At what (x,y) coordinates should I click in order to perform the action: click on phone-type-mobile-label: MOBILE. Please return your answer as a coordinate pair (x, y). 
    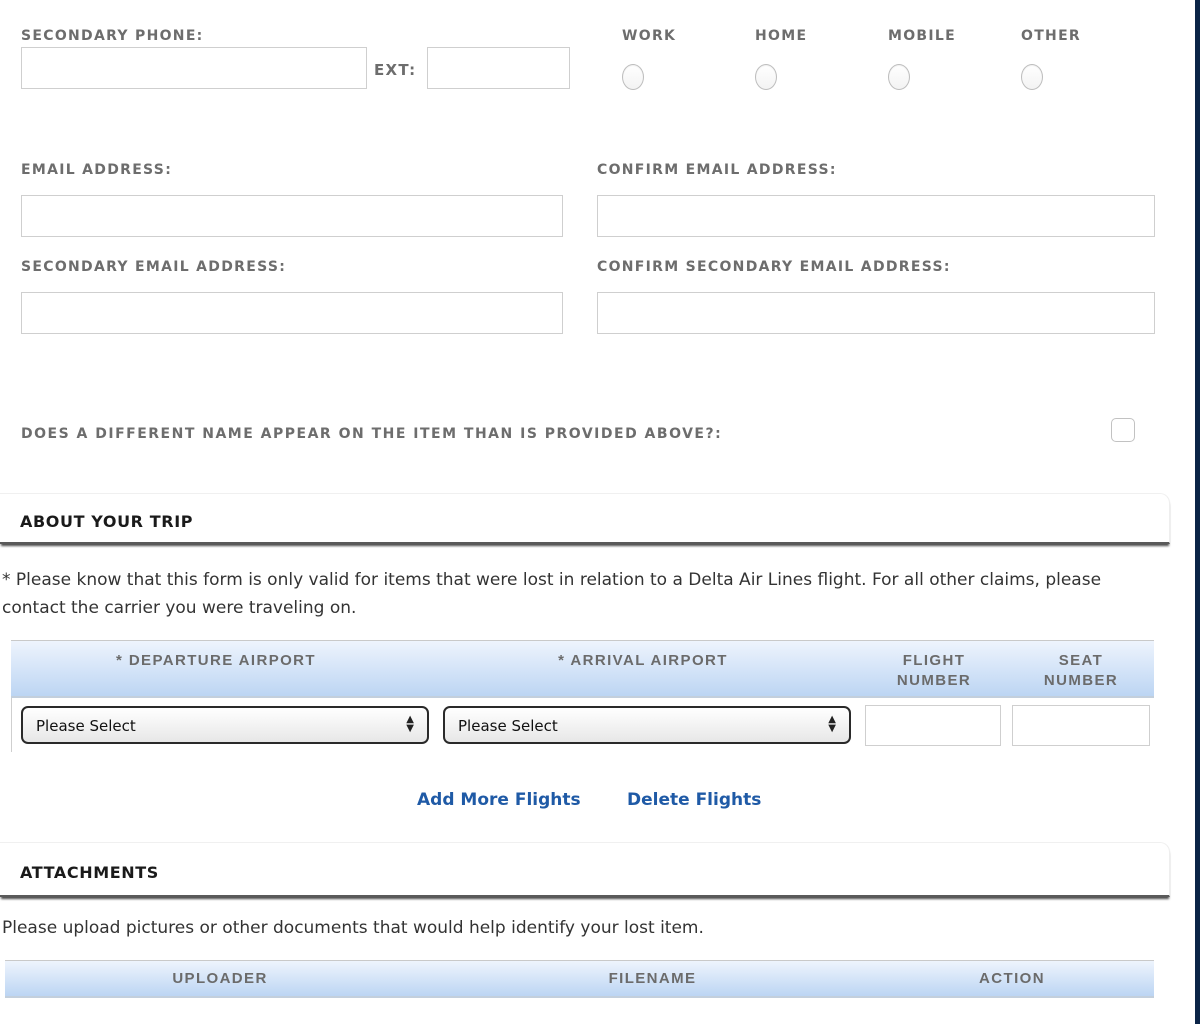
    Looking at the image, I should click on (922, 36).